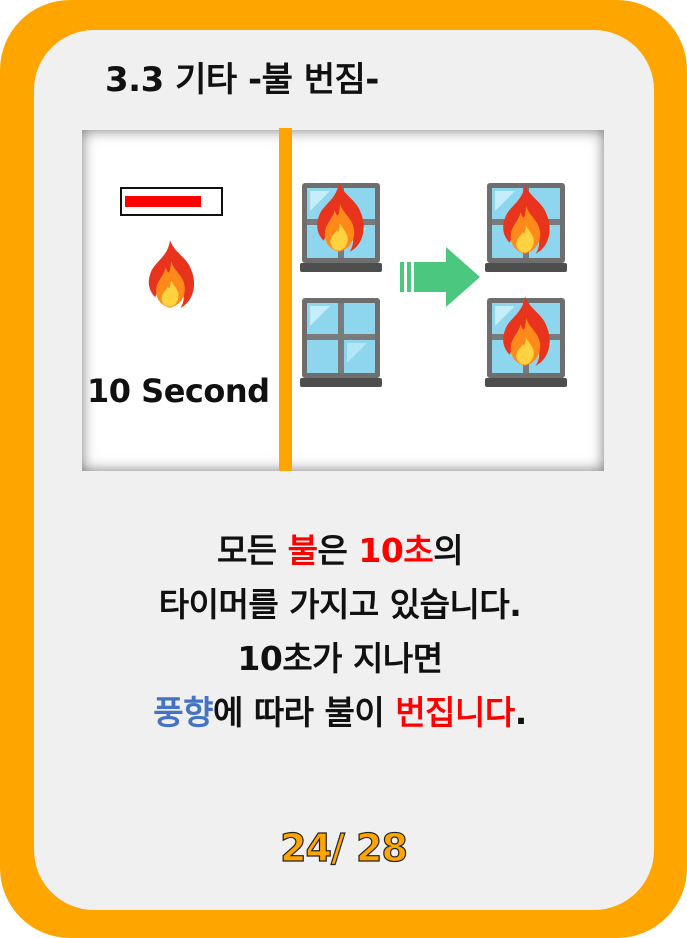 The image size is (687, 938). I want to click on description-line-1: 모든 불은 10초의, so click(340, 551).